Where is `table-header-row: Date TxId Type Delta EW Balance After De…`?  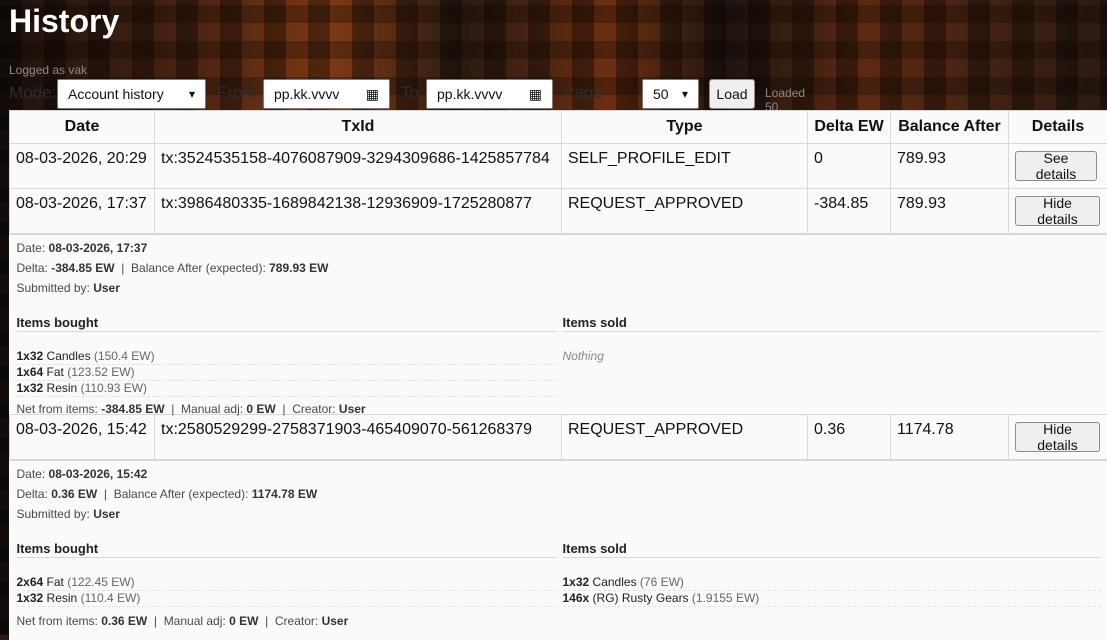 table-header-row: Date TxId Type Delta EW Balance After De… is located at coordinates (558, 127).